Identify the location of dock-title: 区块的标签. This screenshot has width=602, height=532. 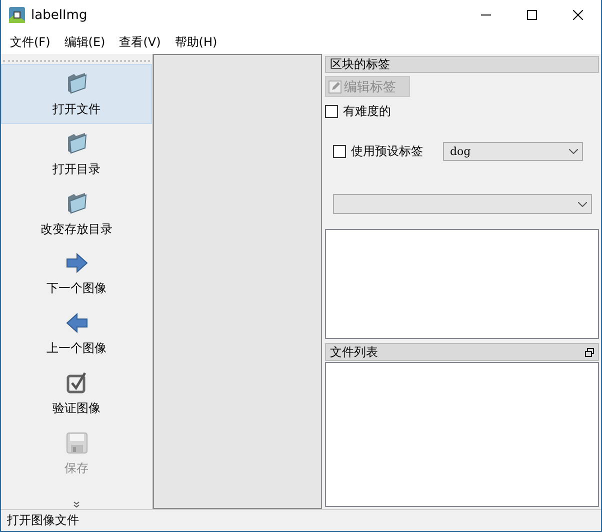
(360, 64).